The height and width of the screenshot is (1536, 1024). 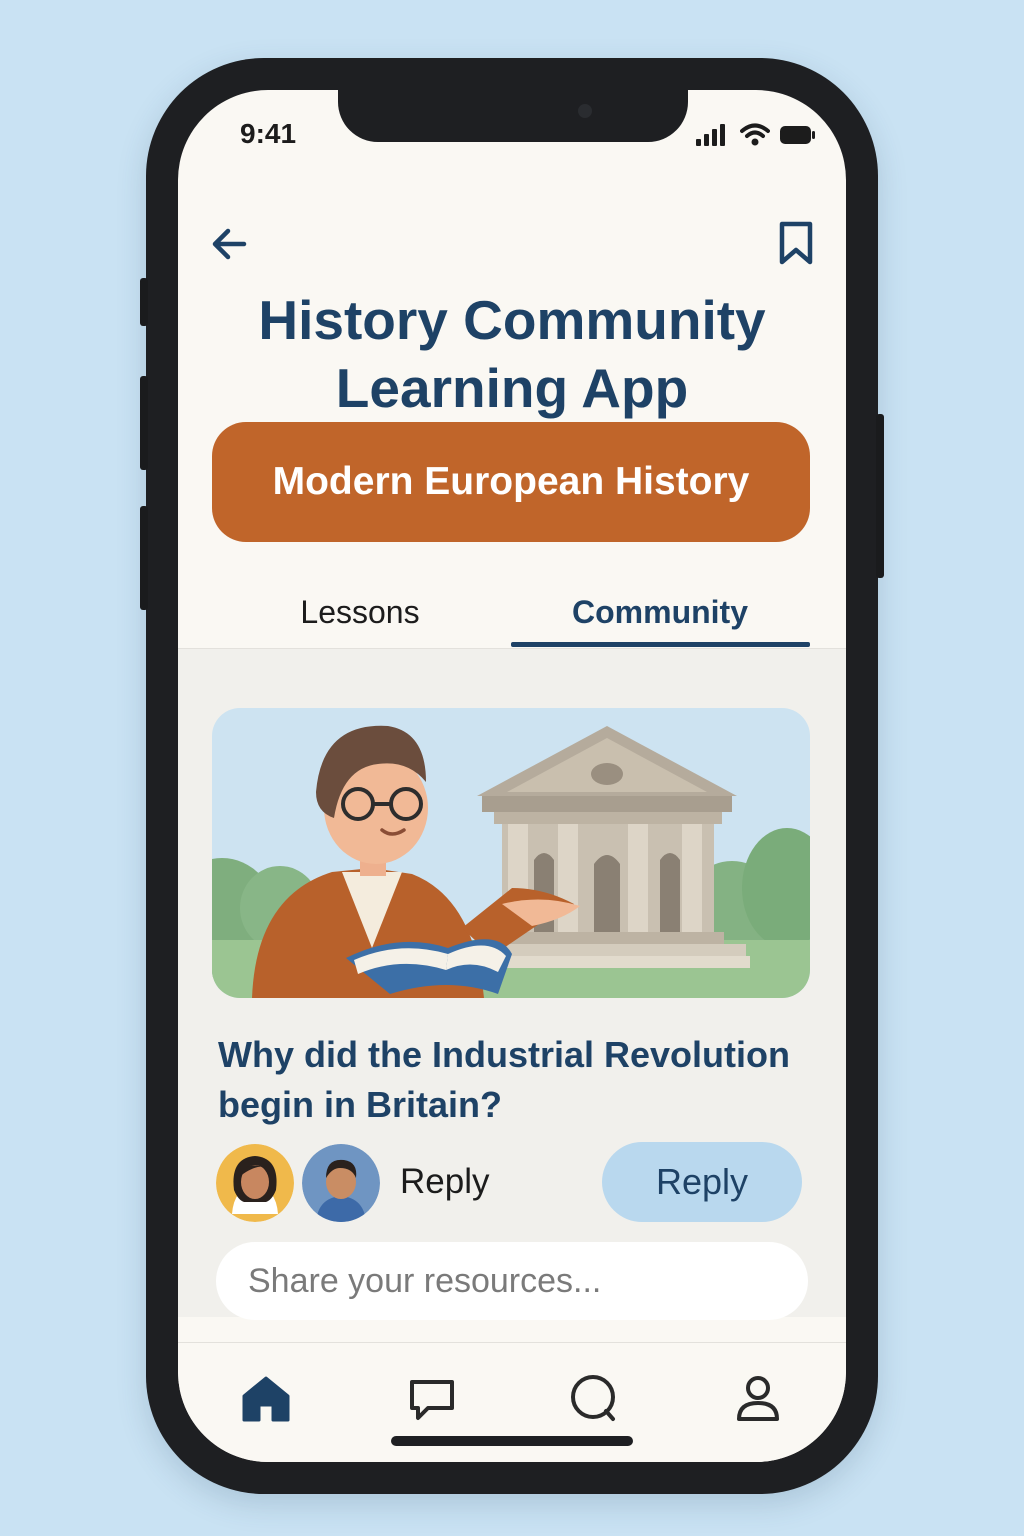 What do you see at coordinates (512, 388) in the screenshot?
I see `page-title-line-2: Learning App` at bounding box center [512, 388].